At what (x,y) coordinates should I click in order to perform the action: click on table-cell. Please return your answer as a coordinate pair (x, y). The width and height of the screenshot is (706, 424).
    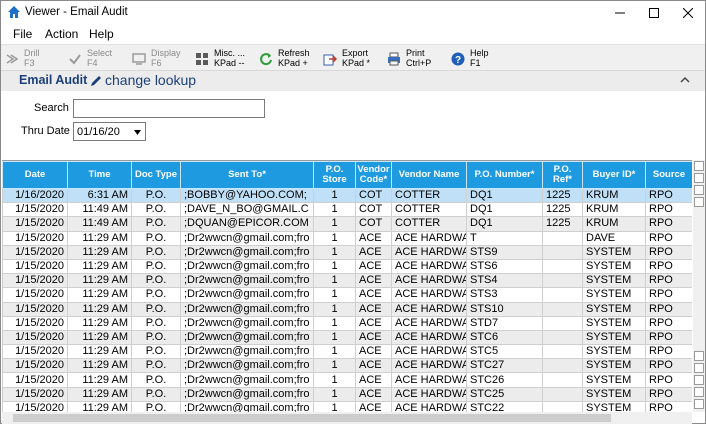
    Looking at the image, I should click on (562, 238).